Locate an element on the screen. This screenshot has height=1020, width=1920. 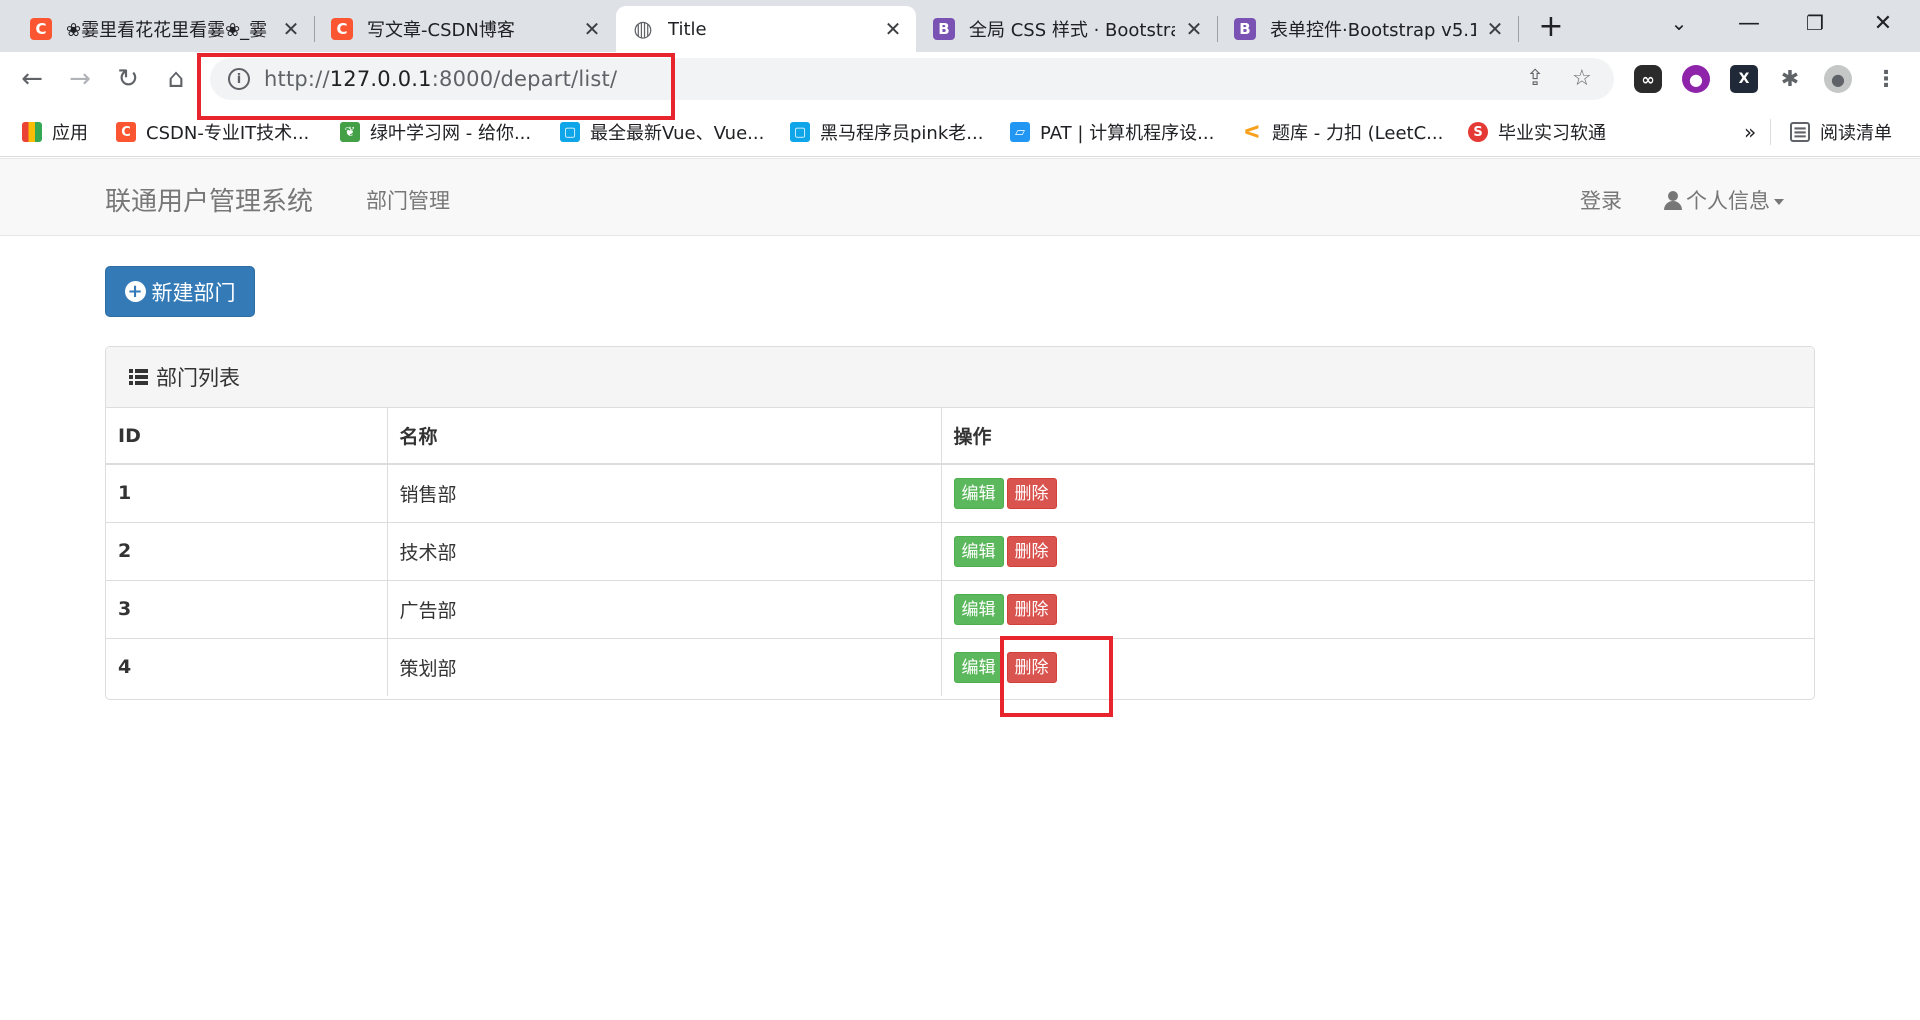
table-row: 3 广告部 编辑 删除 is located at coordinates (960, 608).